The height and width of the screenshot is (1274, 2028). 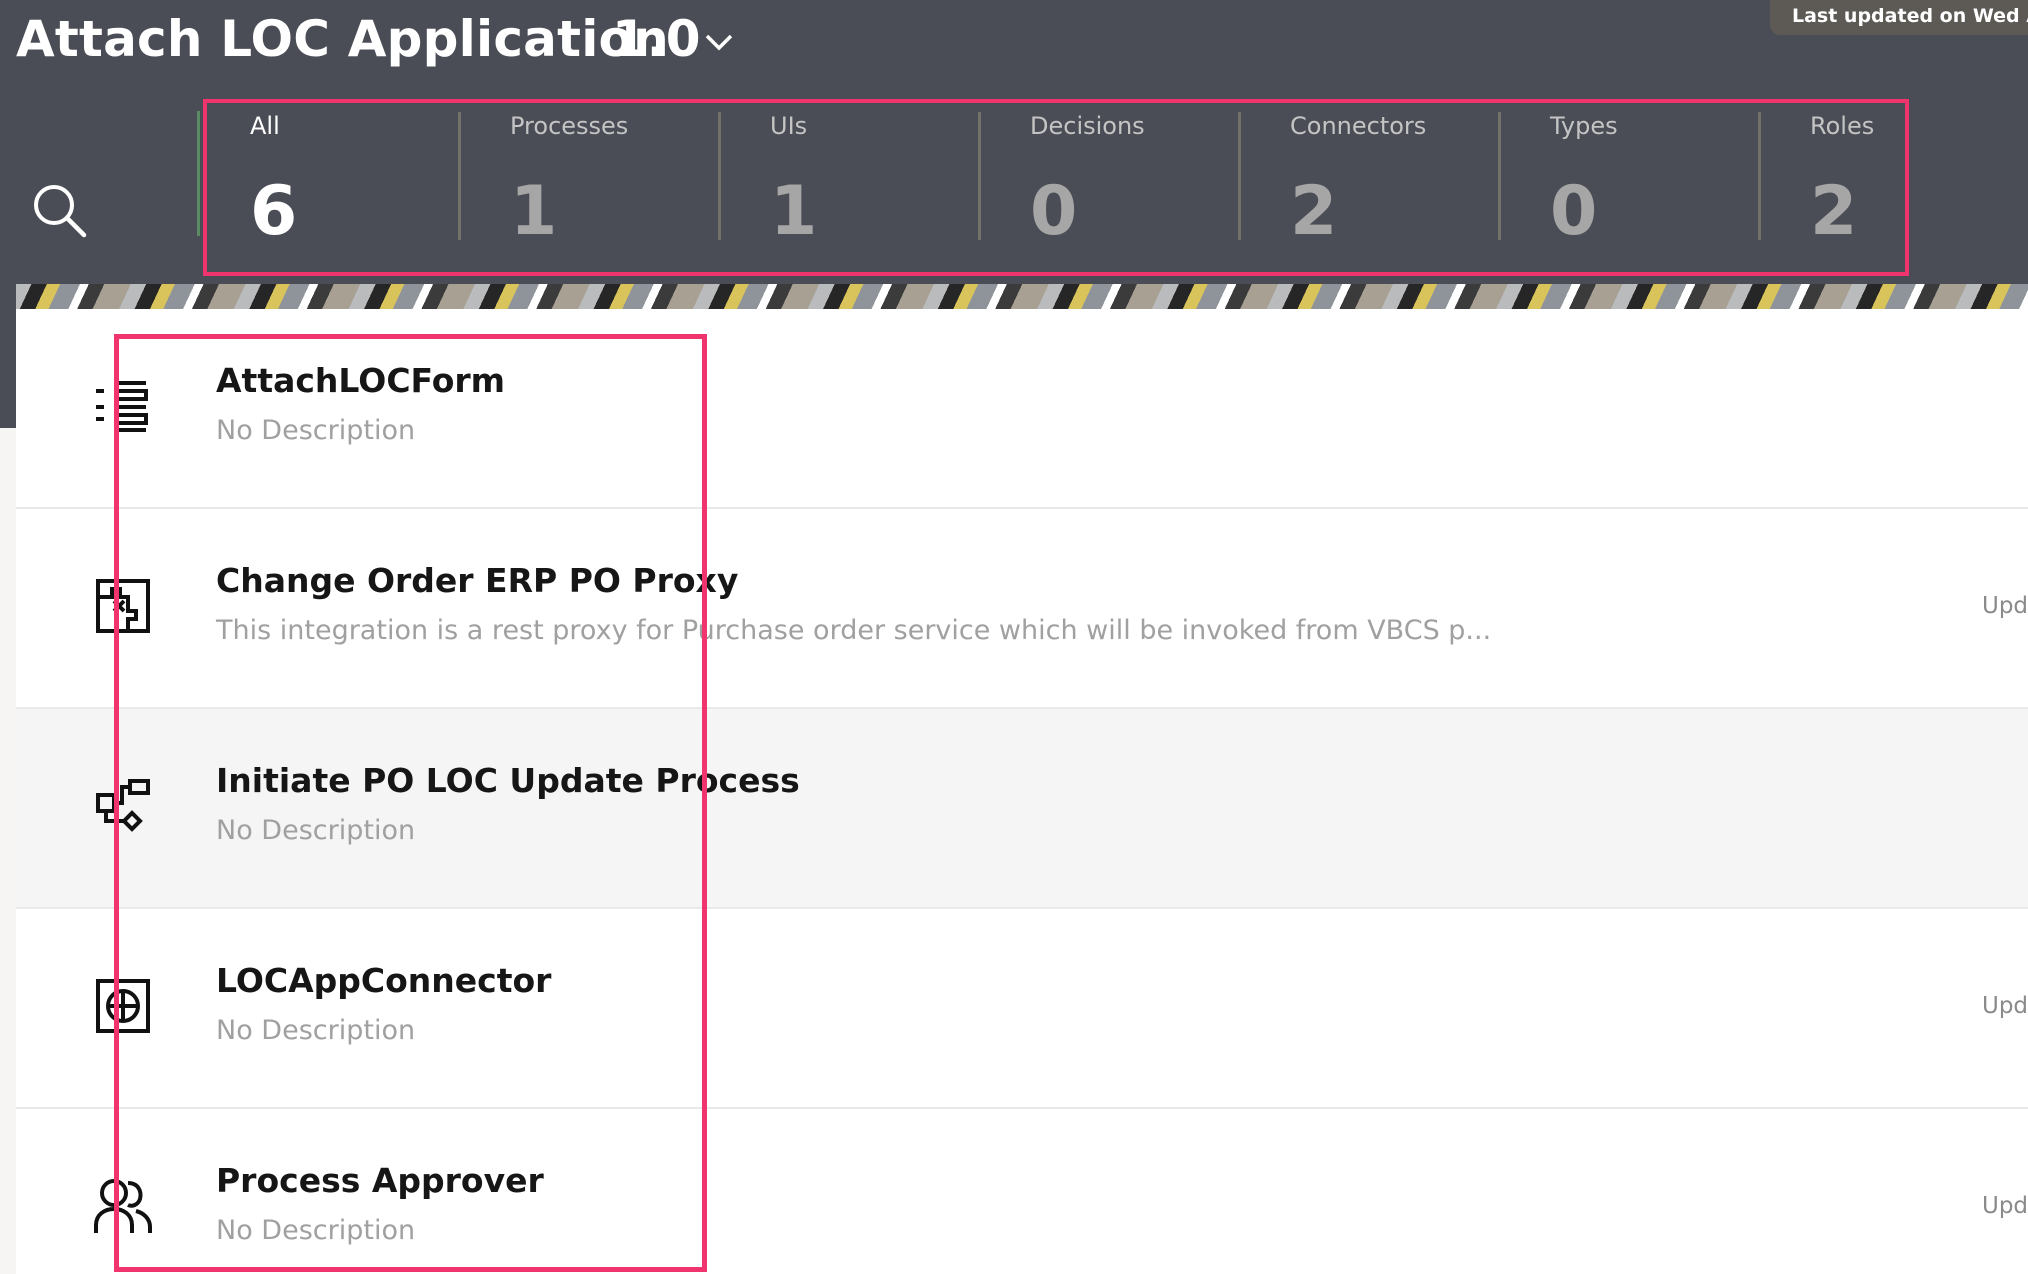 I want to click on item-name: Initiate PO LOC Update Process, so click(x=508, y=780).